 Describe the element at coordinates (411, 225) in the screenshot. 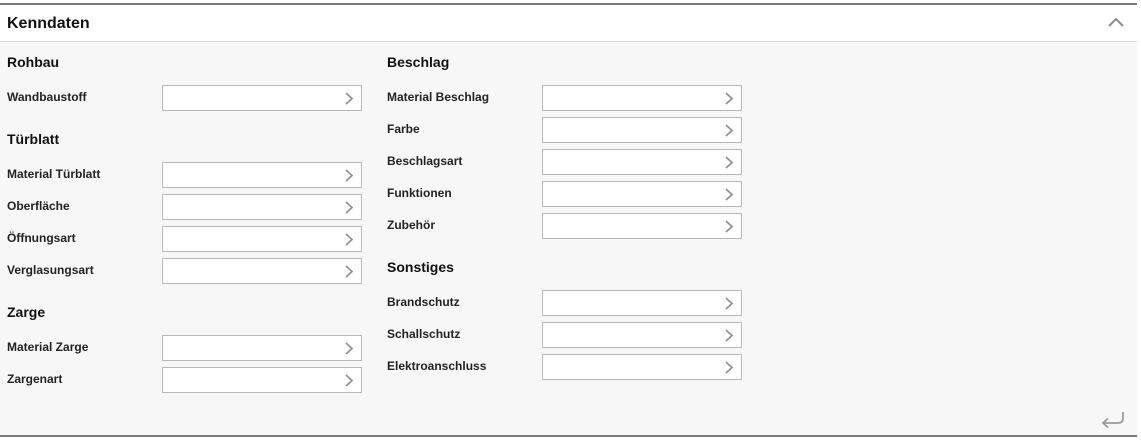

I see `label-zubehoer: Zubehör` at that location.